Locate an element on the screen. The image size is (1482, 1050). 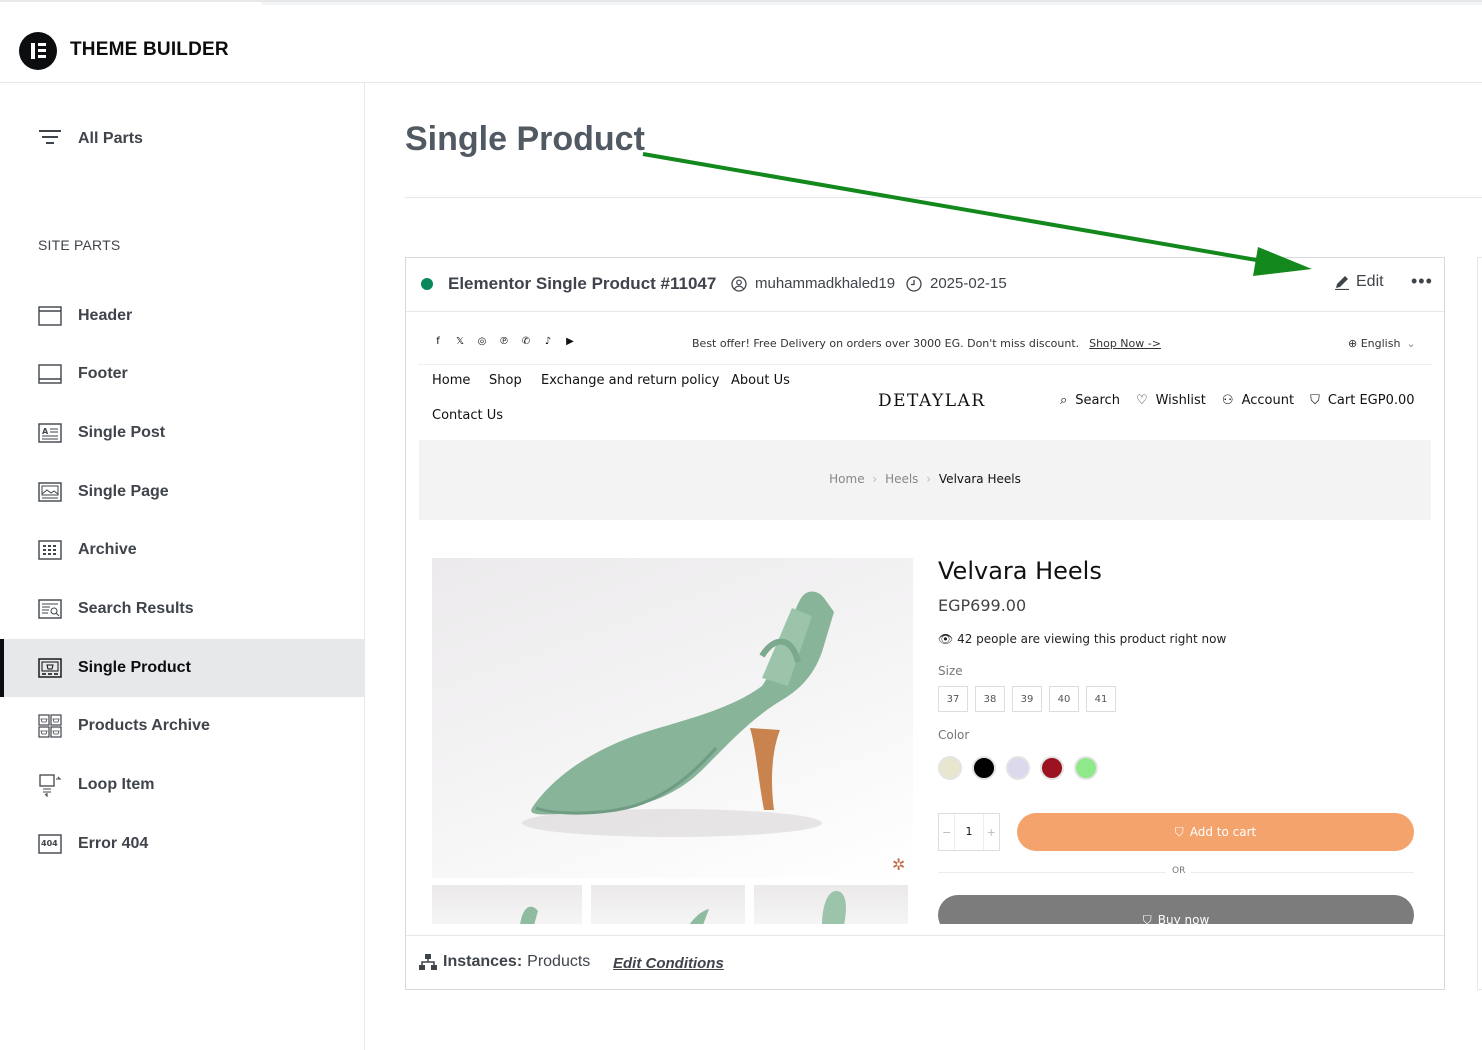
single-post-icon: A is located at coordinates (50, 433).